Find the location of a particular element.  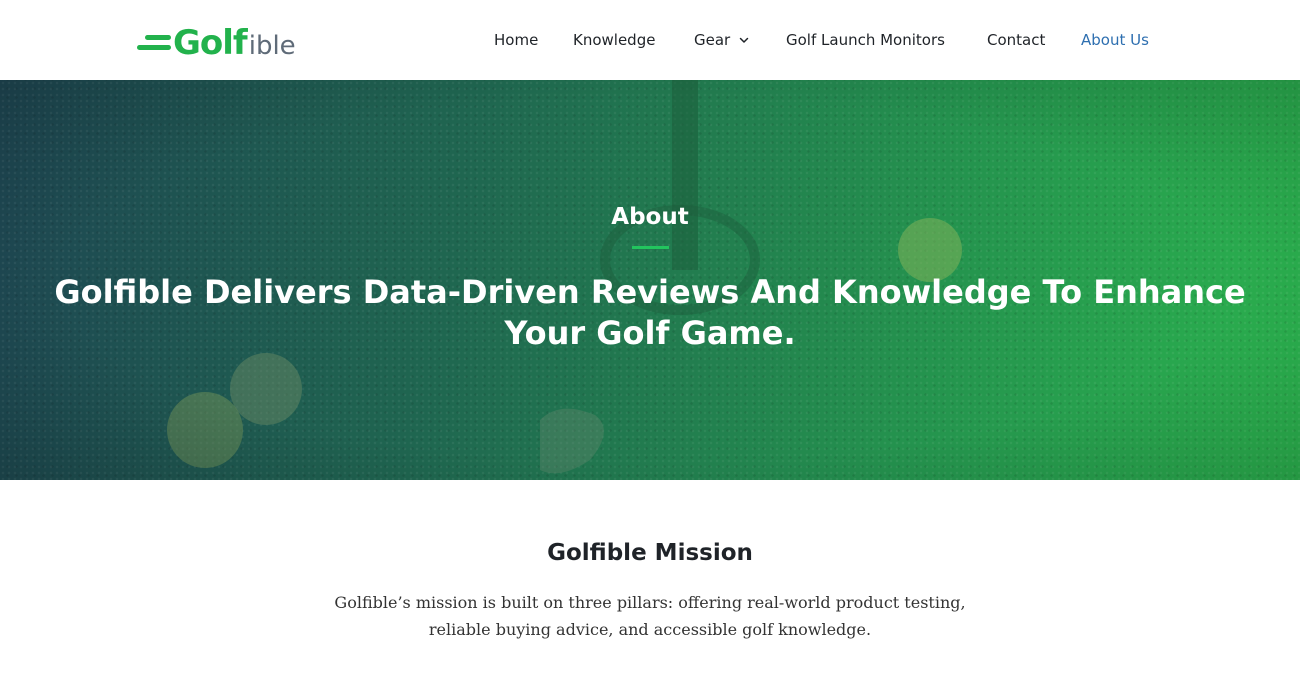

hero-title-underline is located at coordinates (650, 247).